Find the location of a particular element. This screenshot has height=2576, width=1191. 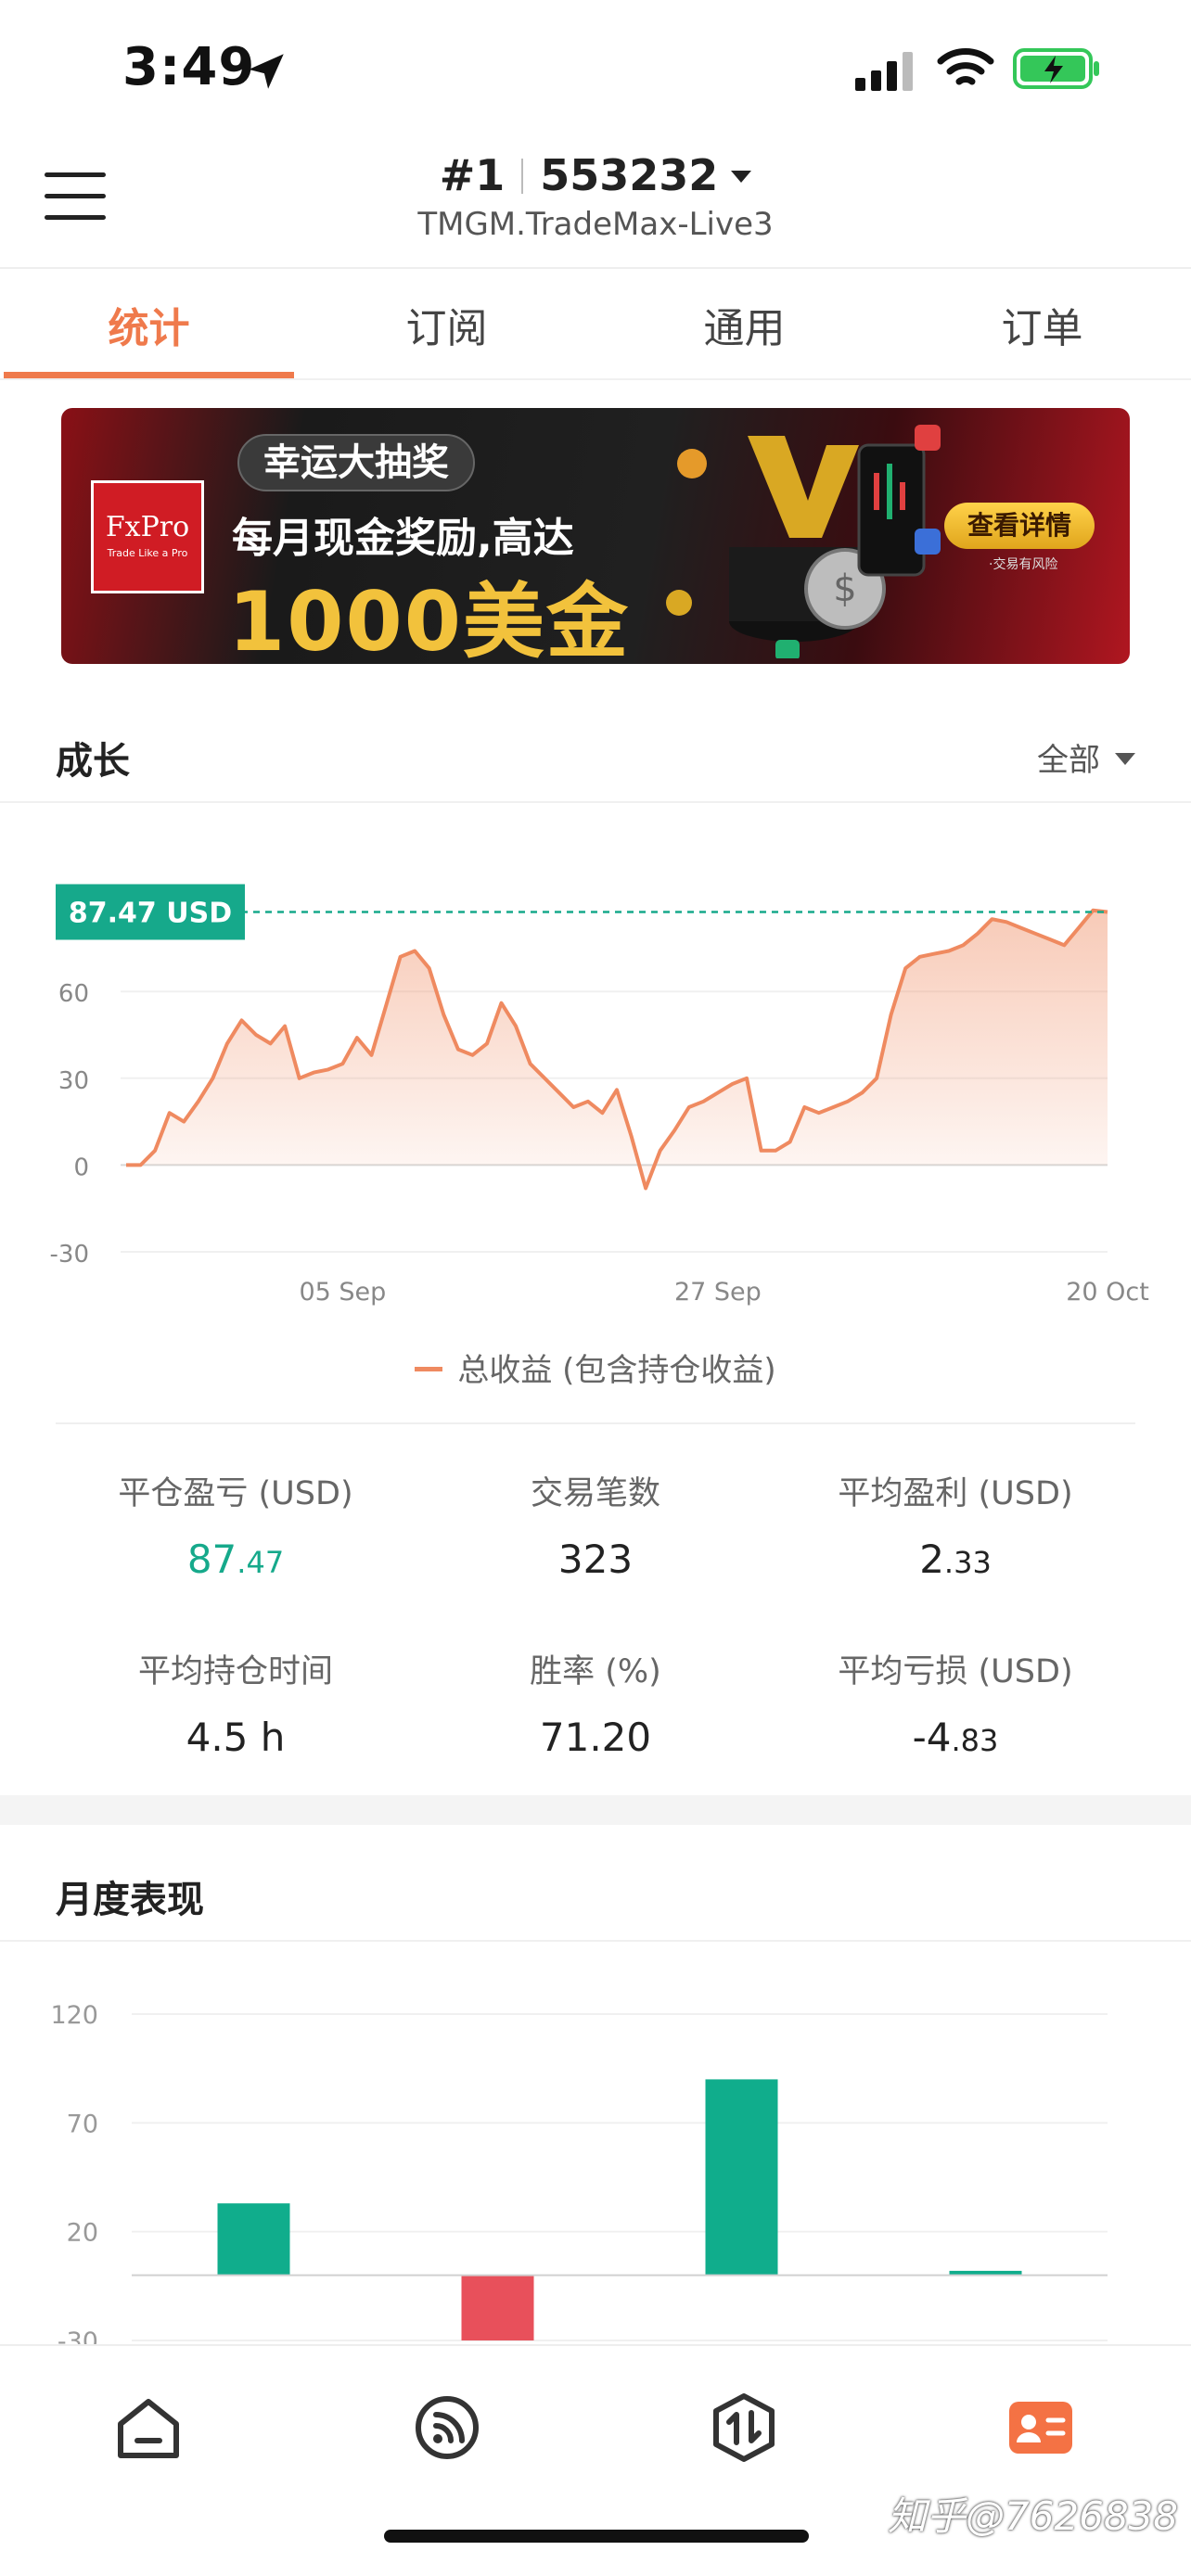

fxpro-logo: FxPro Trade Like a Pro is located at coordinates (147, 536).